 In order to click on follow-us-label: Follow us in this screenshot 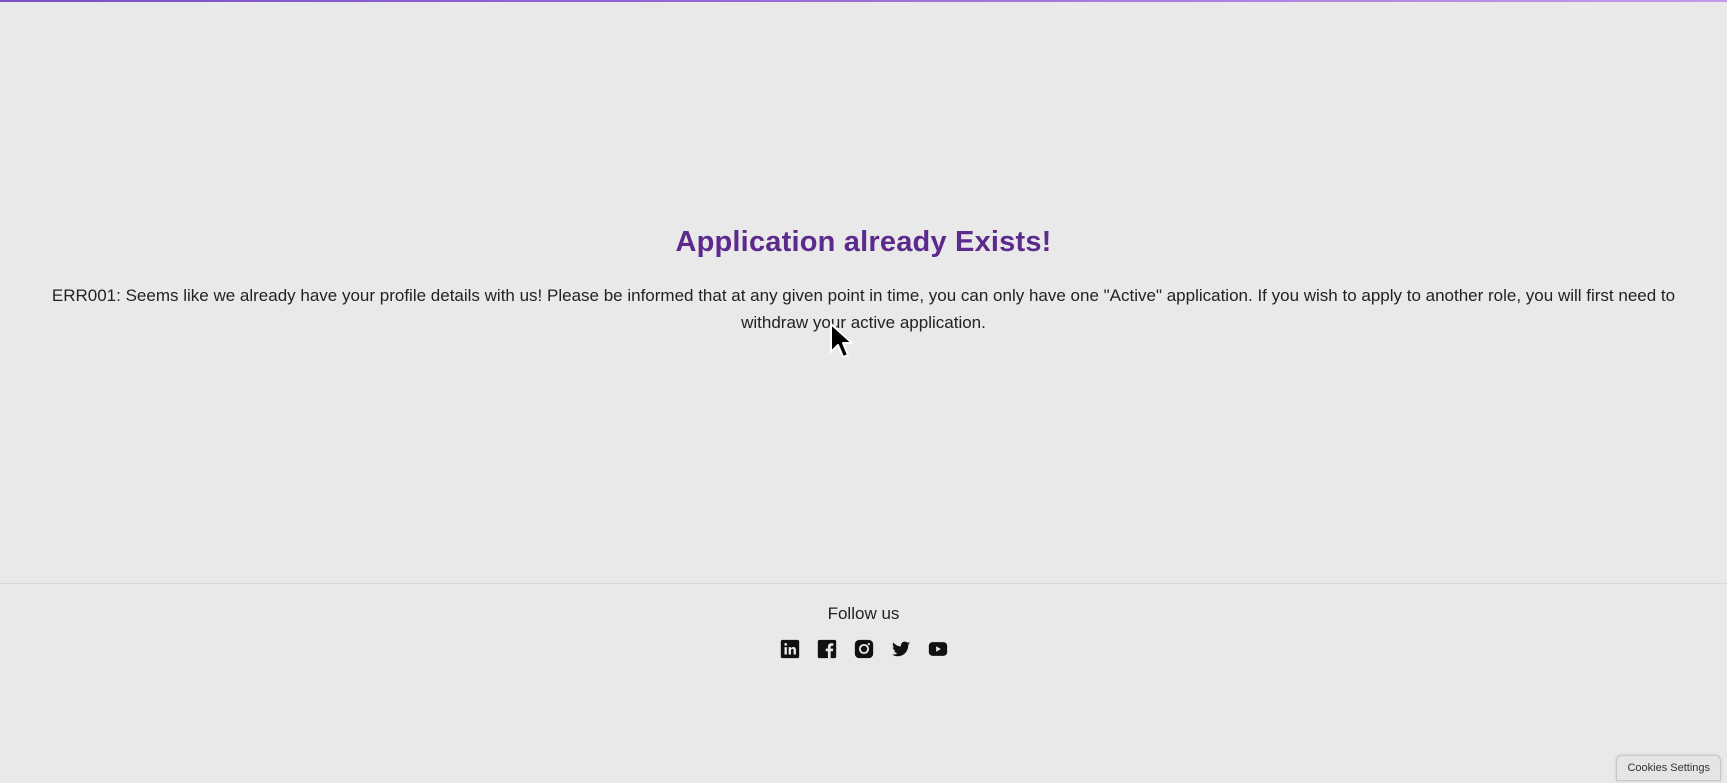, I will do `click(863, 613)`.